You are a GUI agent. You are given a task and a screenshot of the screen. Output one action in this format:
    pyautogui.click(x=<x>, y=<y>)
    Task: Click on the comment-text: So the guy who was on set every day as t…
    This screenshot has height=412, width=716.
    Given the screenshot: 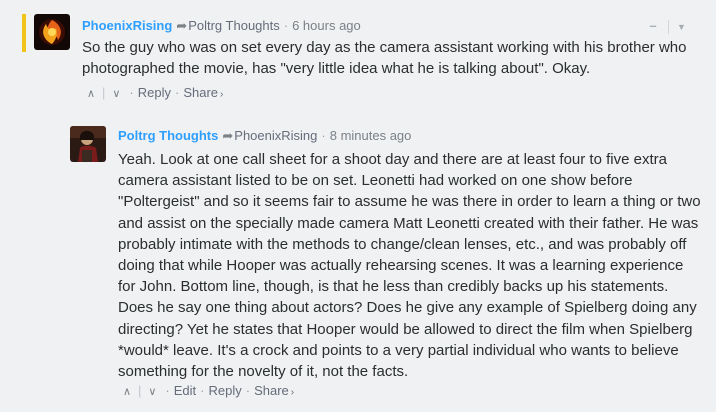 What is the action you would take?
    pyautogui.click(x=384, y=58)
    